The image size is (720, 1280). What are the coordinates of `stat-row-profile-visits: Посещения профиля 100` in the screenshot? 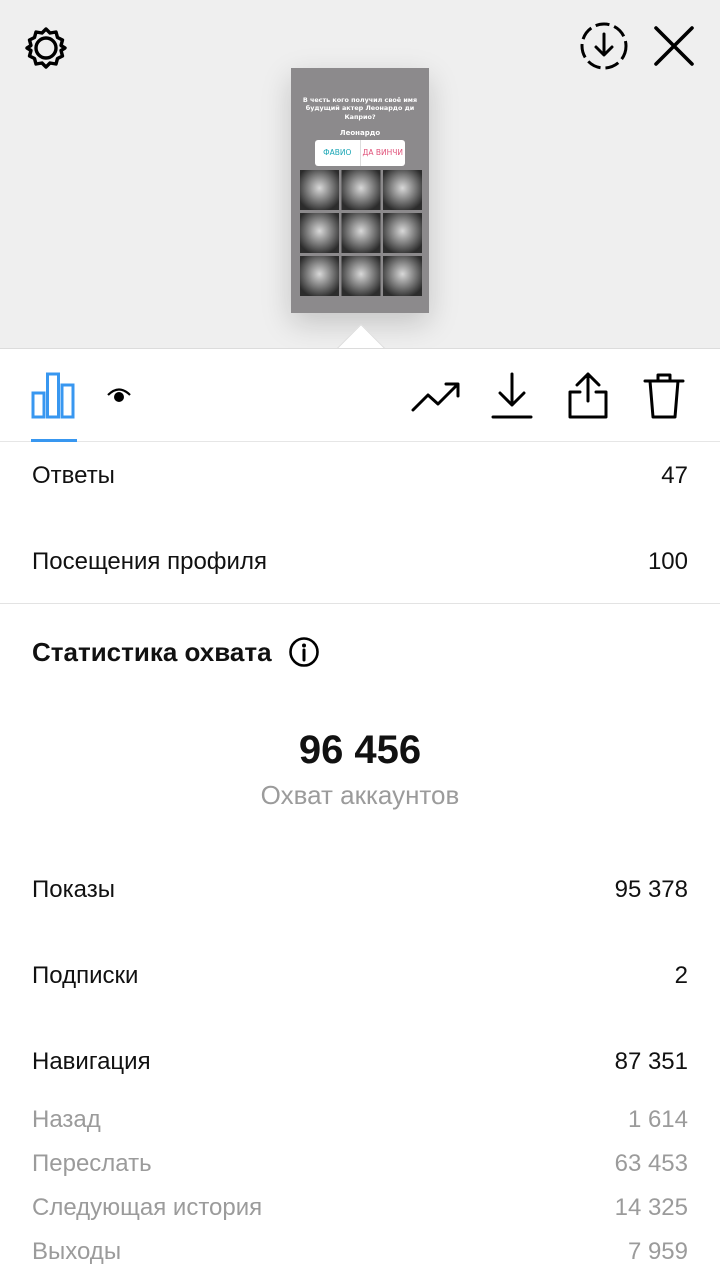 It's located at (360, 562).